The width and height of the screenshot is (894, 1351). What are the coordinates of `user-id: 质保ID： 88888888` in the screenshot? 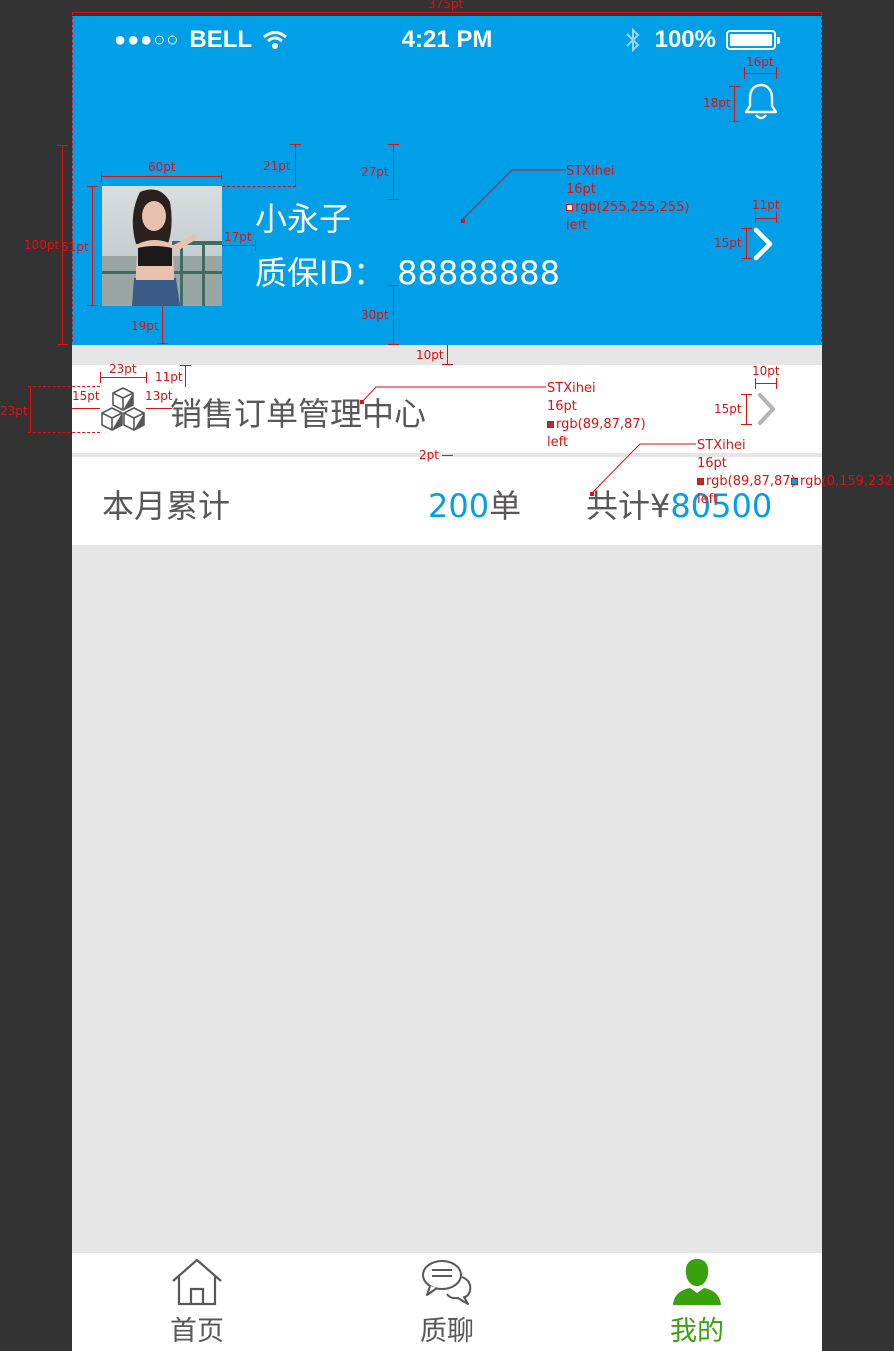 It's located at (407, 271).